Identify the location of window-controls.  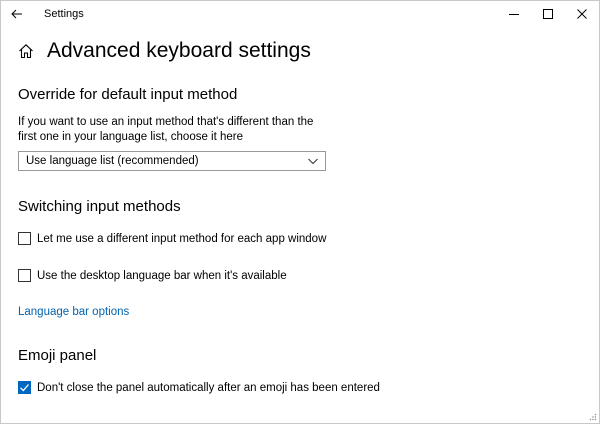
(548, 14).